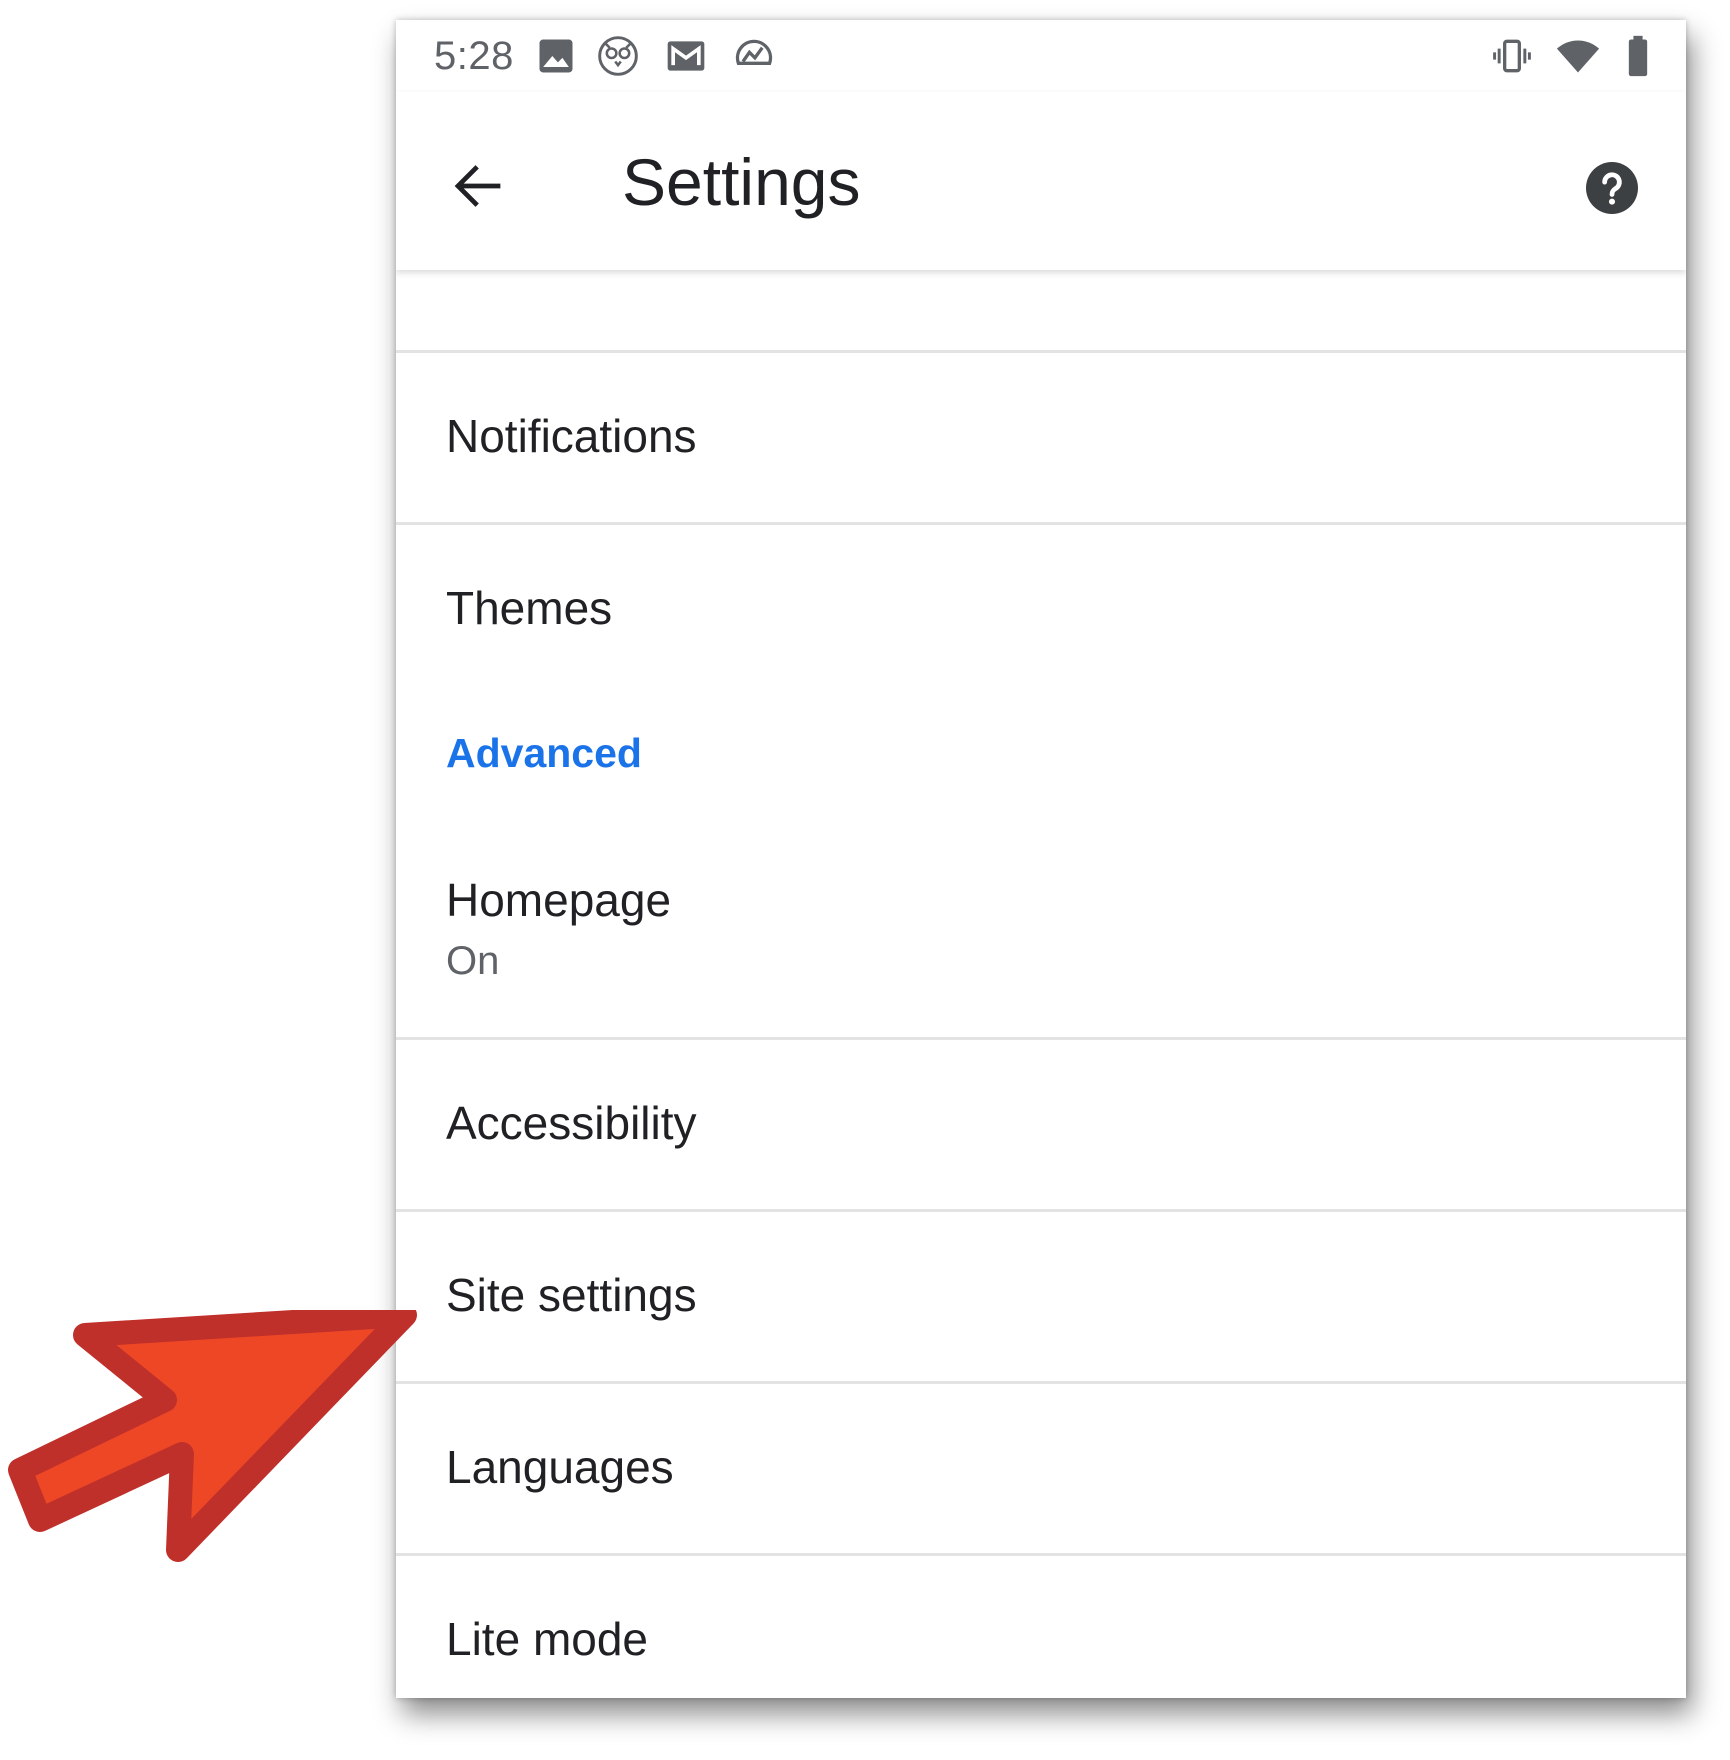  What do you see at coordinates (1041, 1470) in the screenshot?
I see `settings-item-languages: Languages` at bounding box center [1041, 1470].